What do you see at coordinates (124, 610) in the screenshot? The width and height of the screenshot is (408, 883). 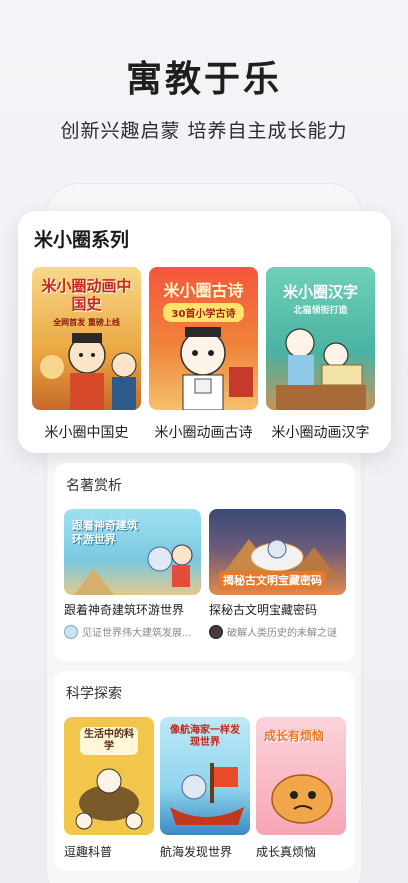 I see `classic-title: 跟着神奇建筑环游世界` at bounding box center [124, 610].